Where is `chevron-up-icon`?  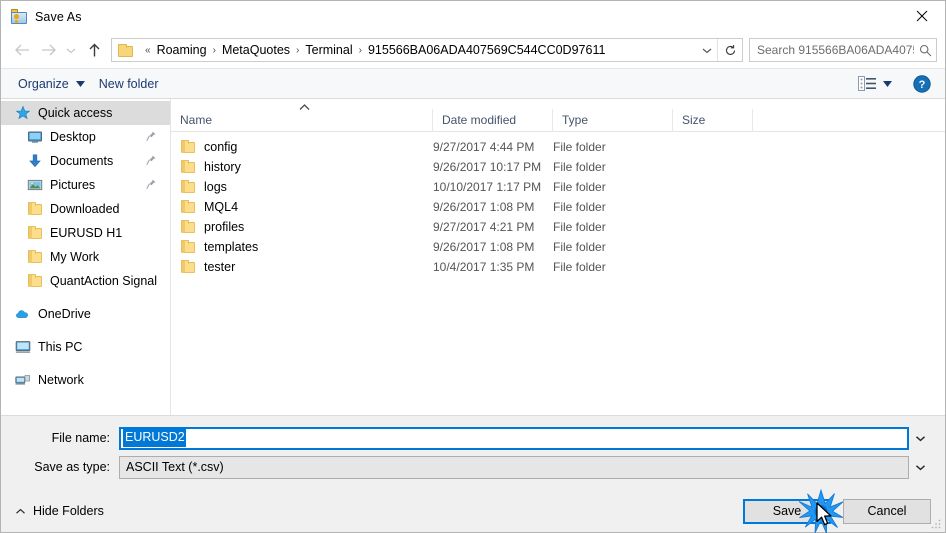 chevron-up-icon is located at coordinates (20, 511).